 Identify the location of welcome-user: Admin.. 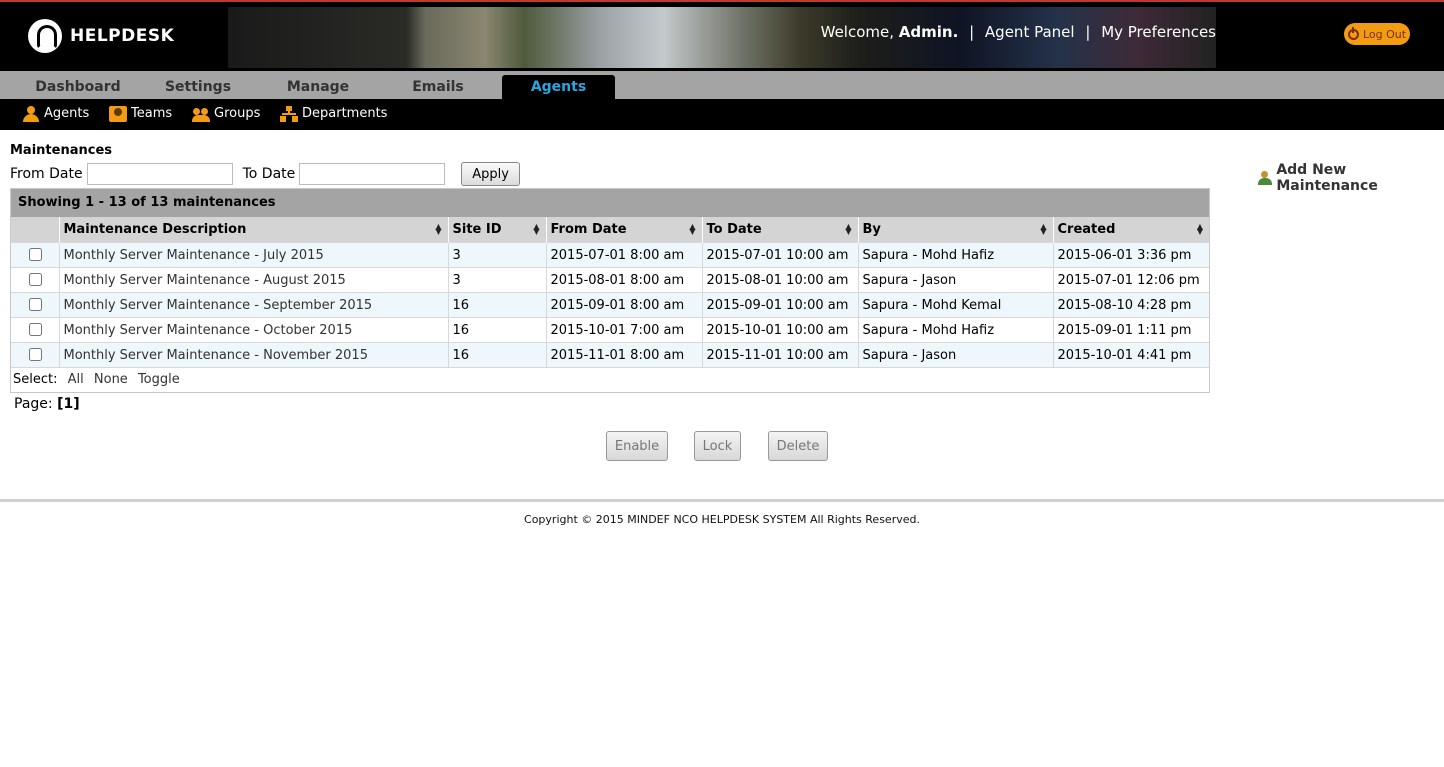
(928, 32).